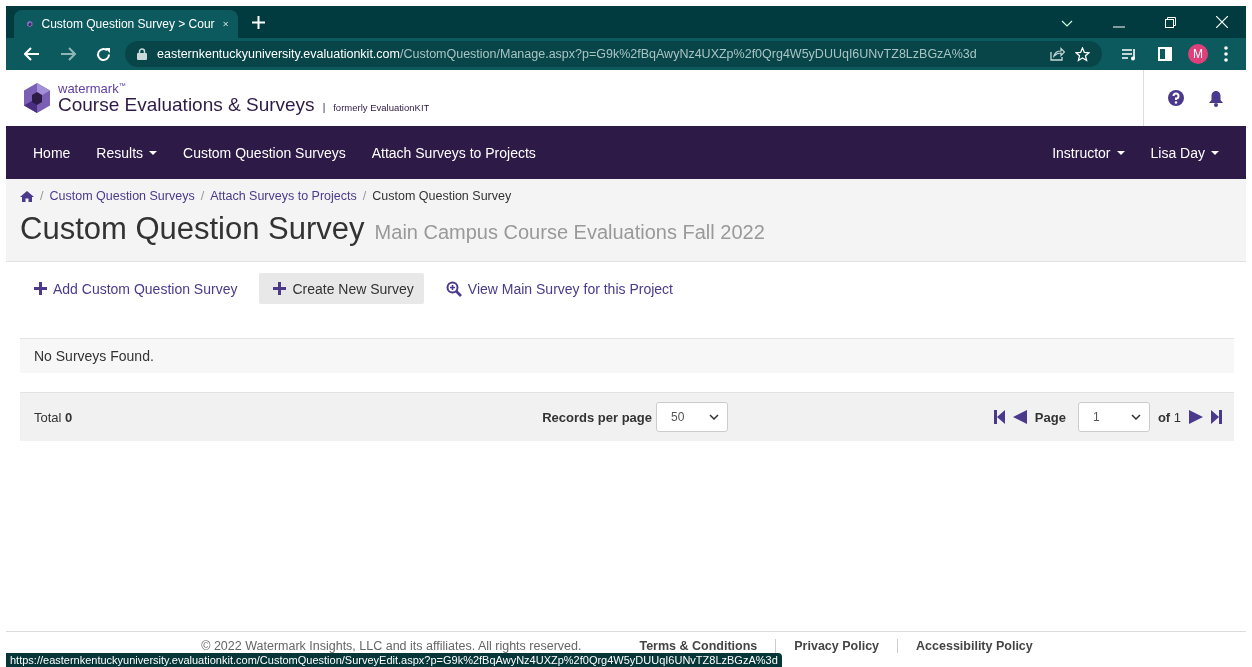  Describe the element at coordinates (567, 54) in the screenshot. I see `url-text: easternkentuckyuniversity.evaluationkit.com/CustomQuestion/Manage.aspx?p=G9k%2fBqAwyNz4UXZp%2f0Qrg4W5yDUUqI6UNvTZ8LzBGzA%3d` at that location.